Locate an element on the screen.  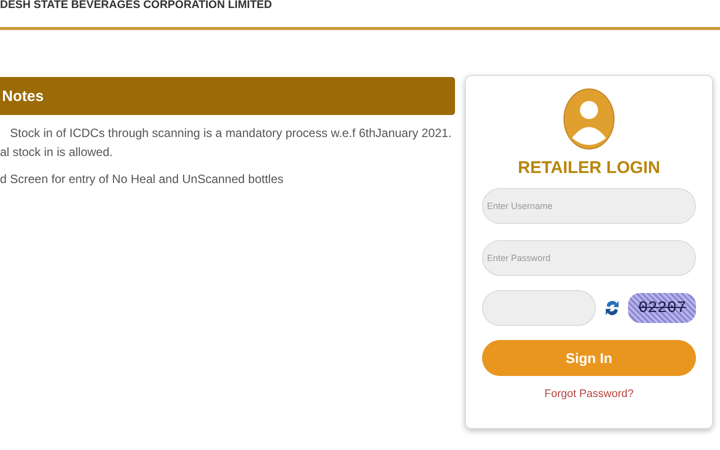
notes-title: Notes is located at coordinates (22, 96).